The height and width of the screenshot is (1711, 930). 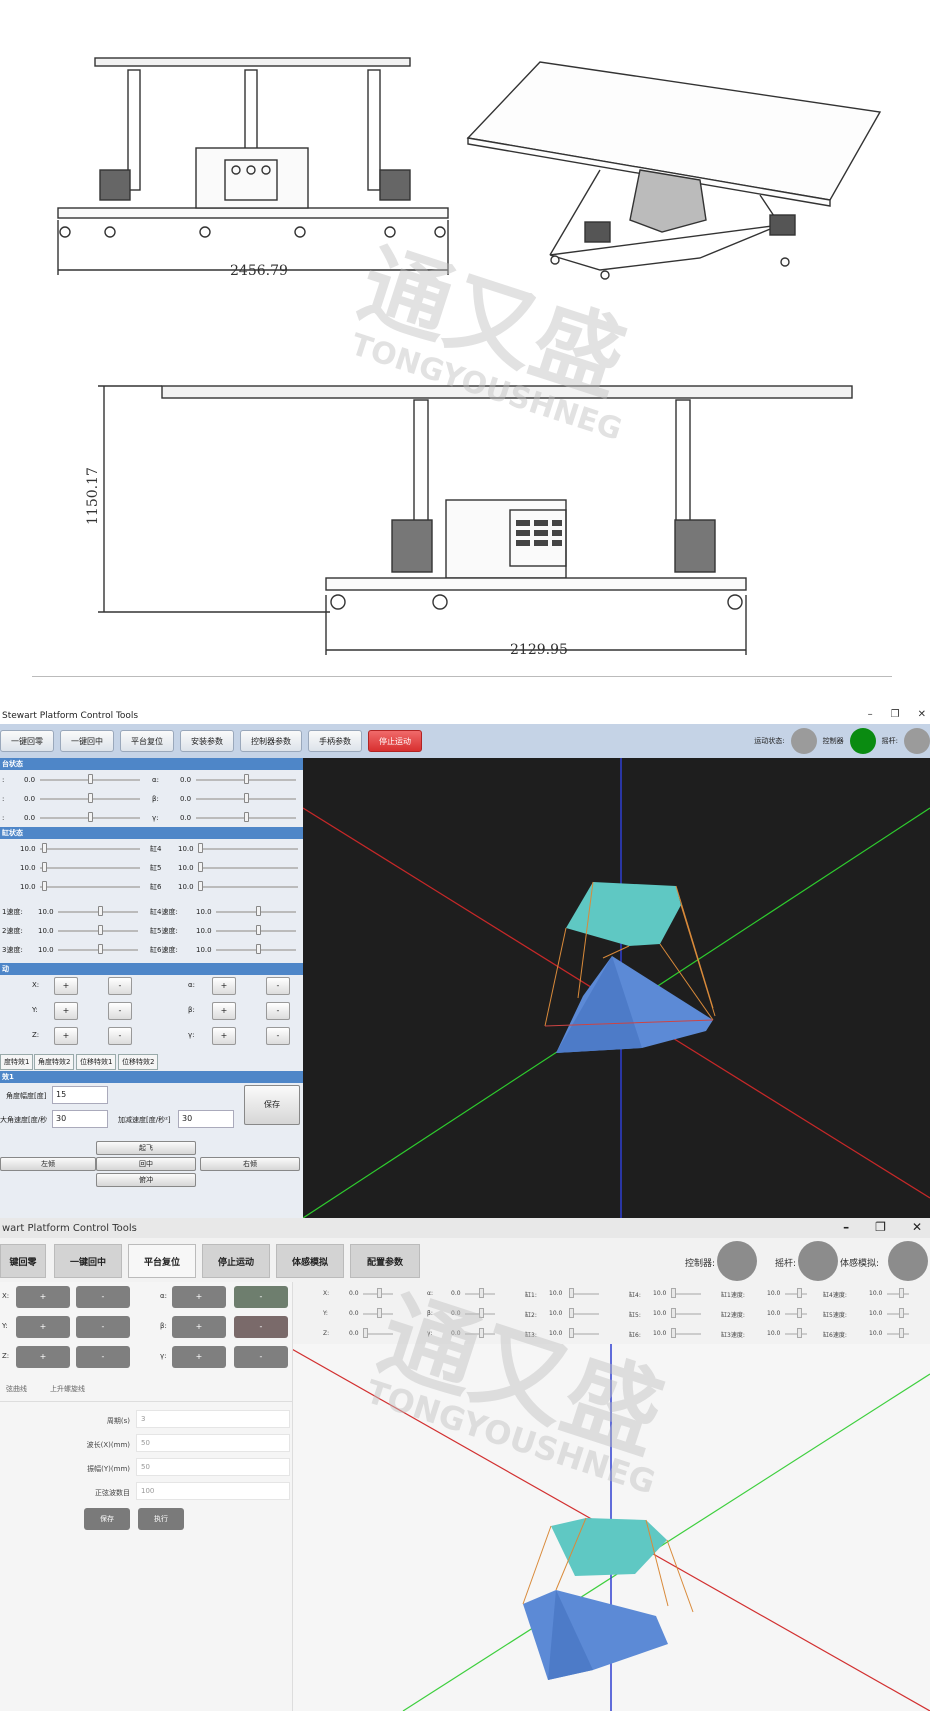 What do you see at coordinates (67, 1389) in the screenshot?
I see `tab-spiral-up: 上升螺旋线` at bounding box center [67, 1389].